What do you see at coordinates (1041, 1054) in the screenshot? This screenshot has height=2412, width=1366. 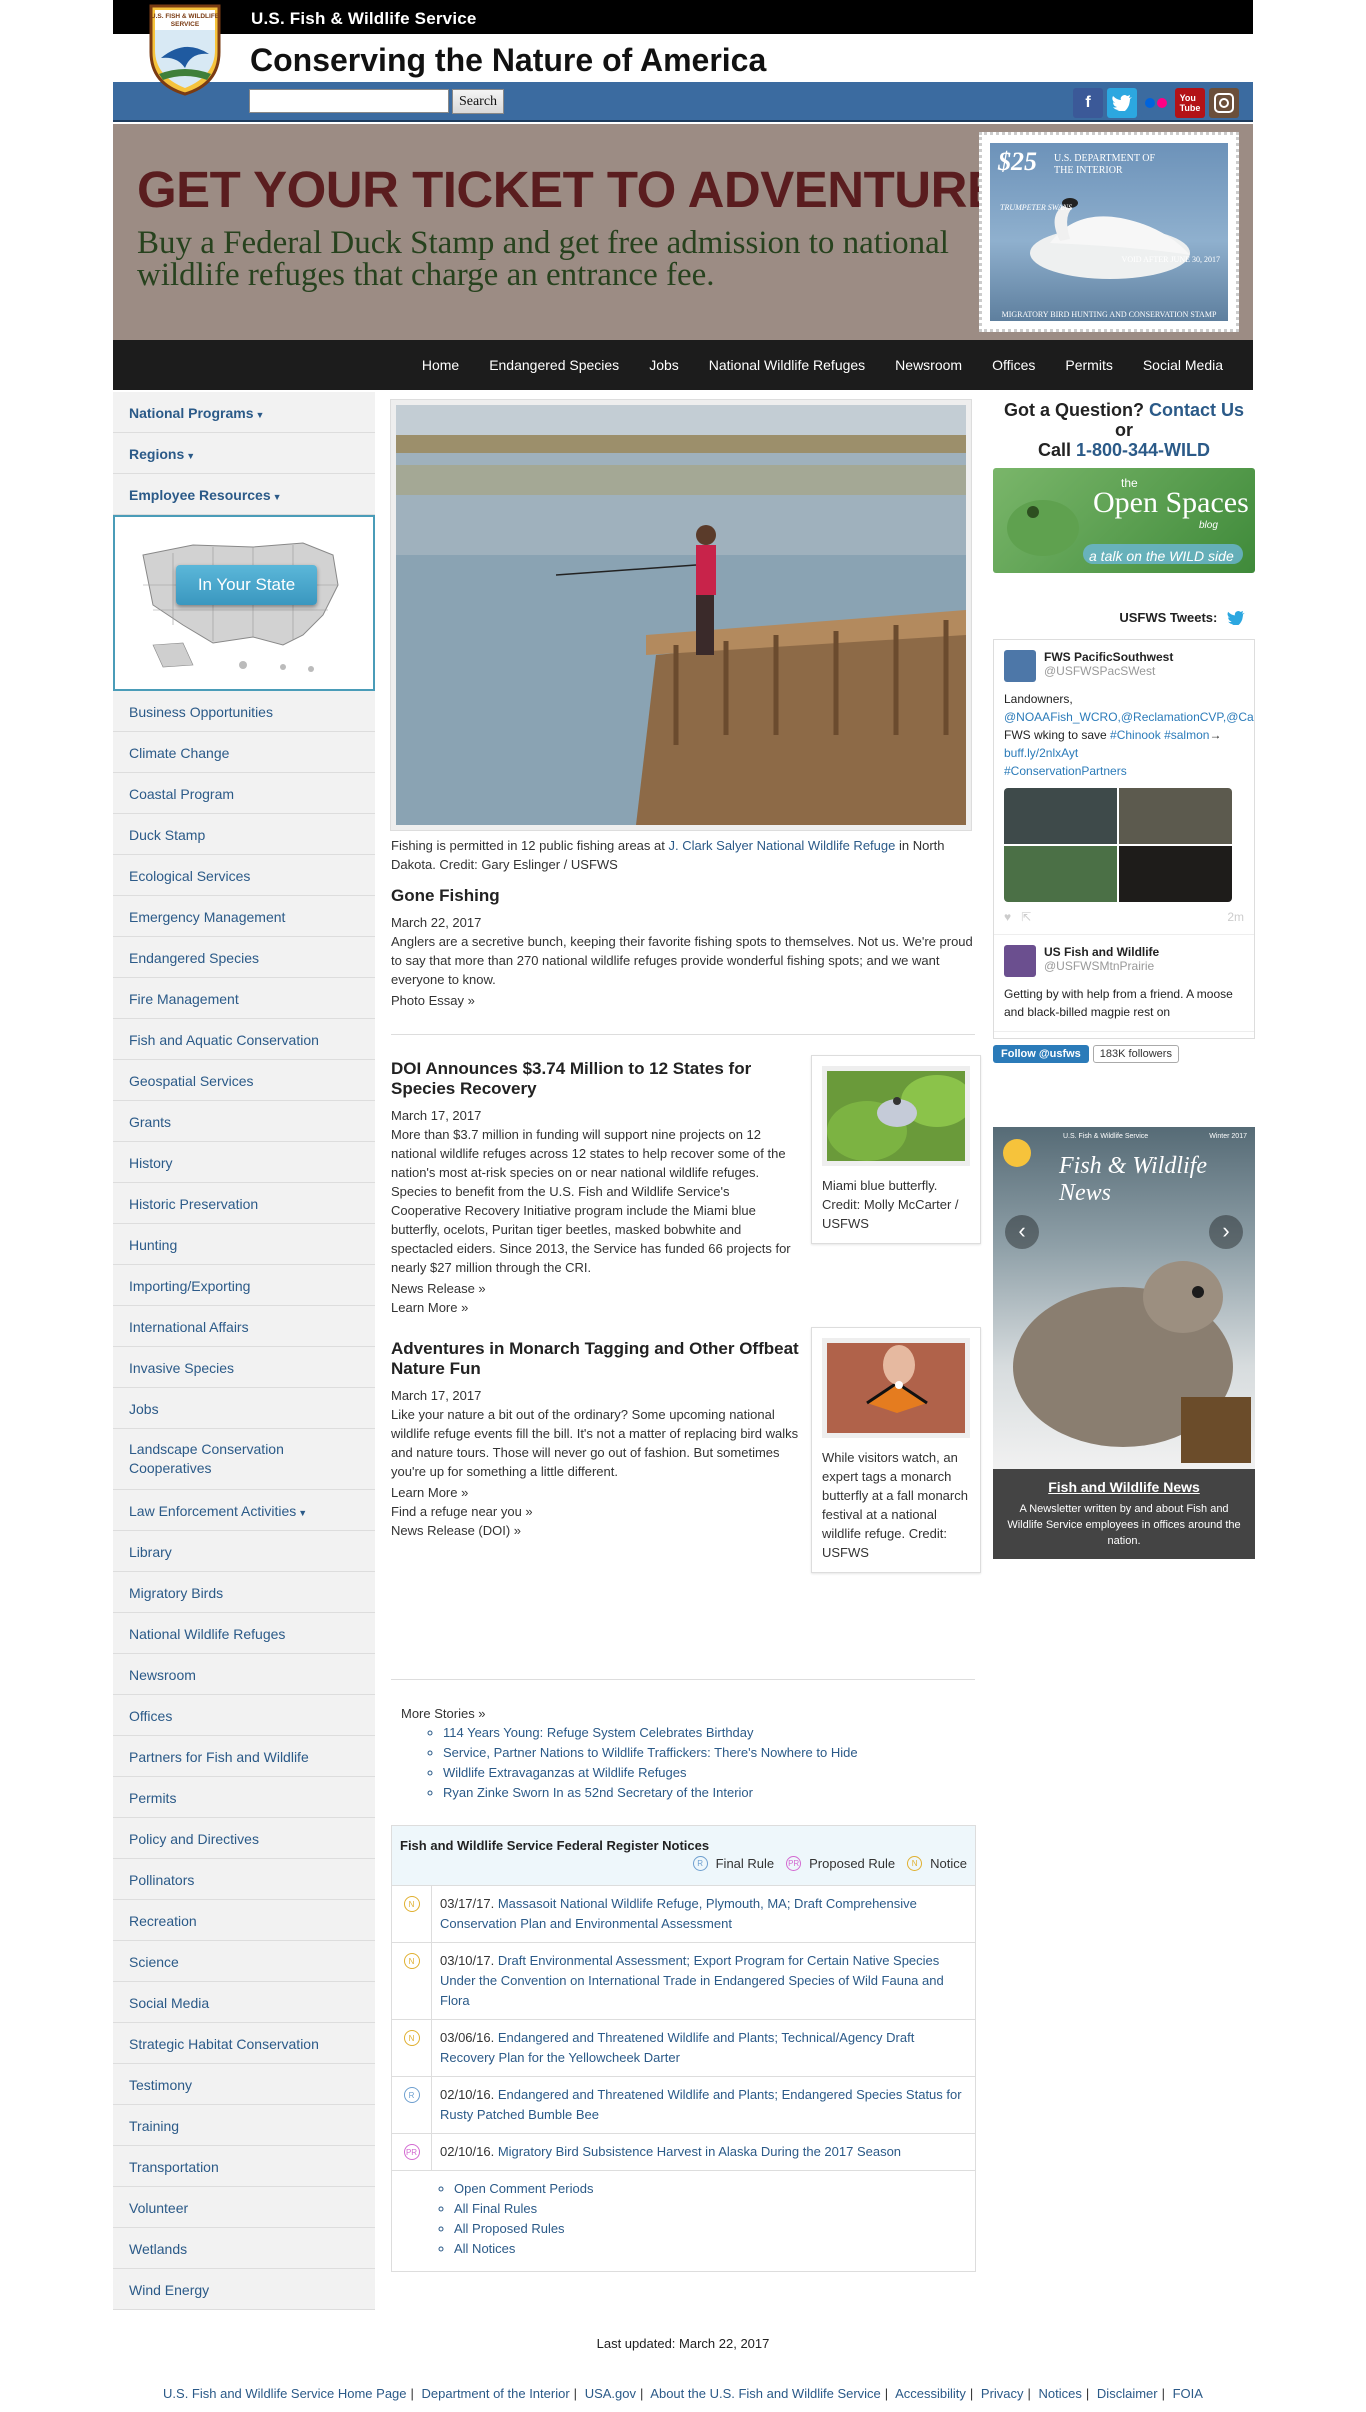 I see `follow-button: Follow @usfws` at bounding box center [1041, 1054].